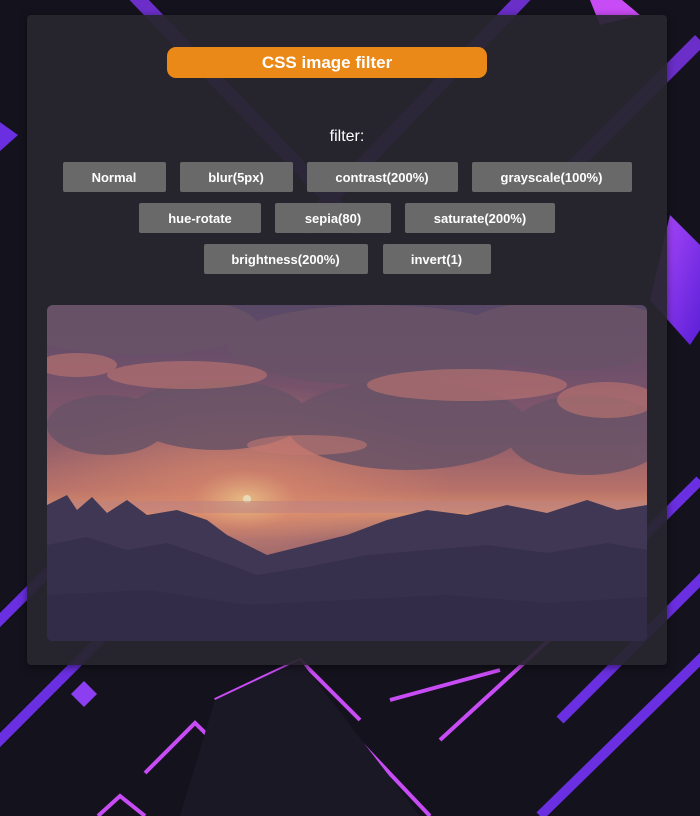  I want to click on button-row-2: hue-rotate sepia(80) saturate(200%), so click(347, 218).